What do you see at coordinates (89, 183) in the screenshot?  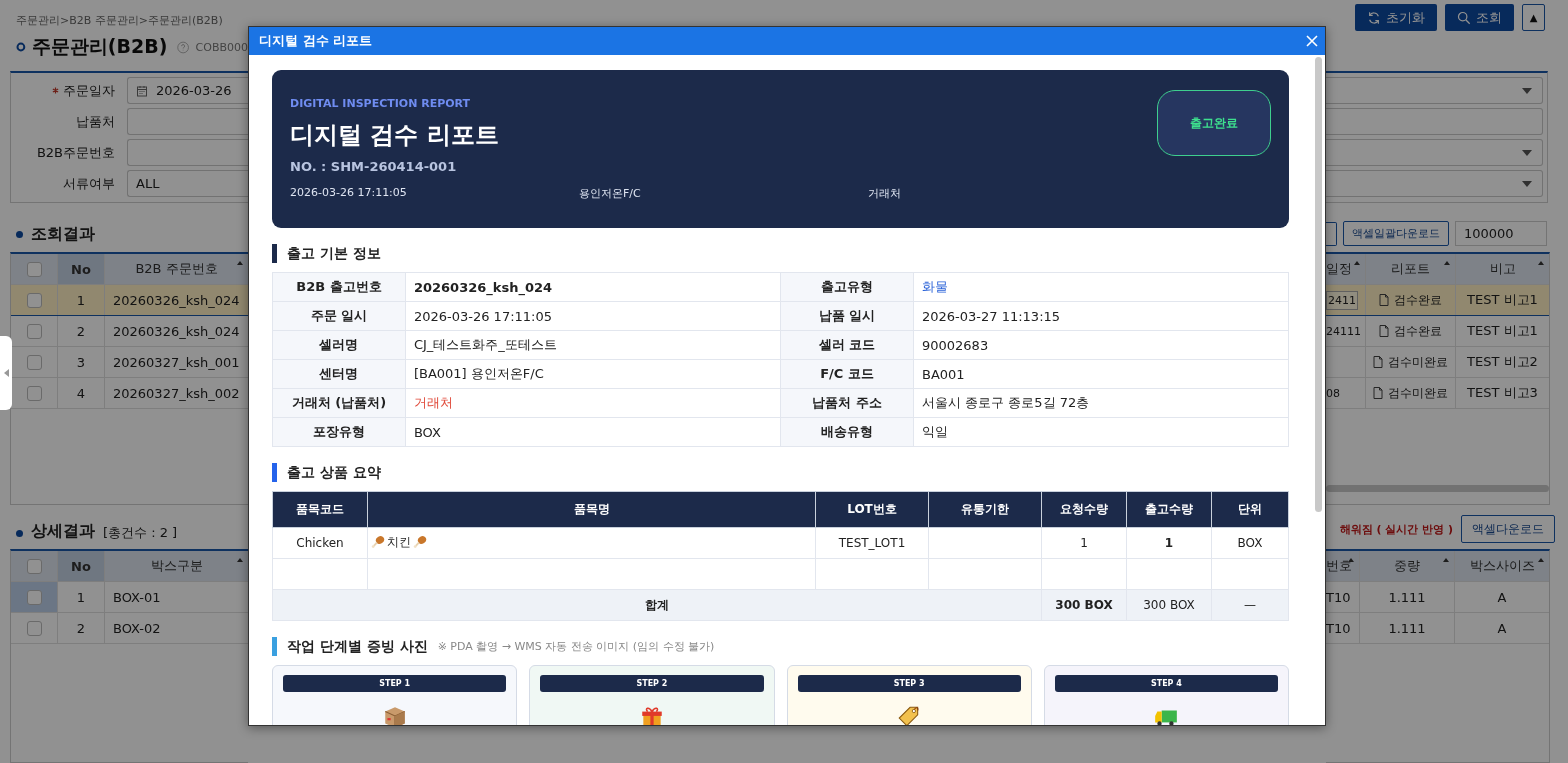 I see `field-label: 서류여부` at bounding box center [89, 183].